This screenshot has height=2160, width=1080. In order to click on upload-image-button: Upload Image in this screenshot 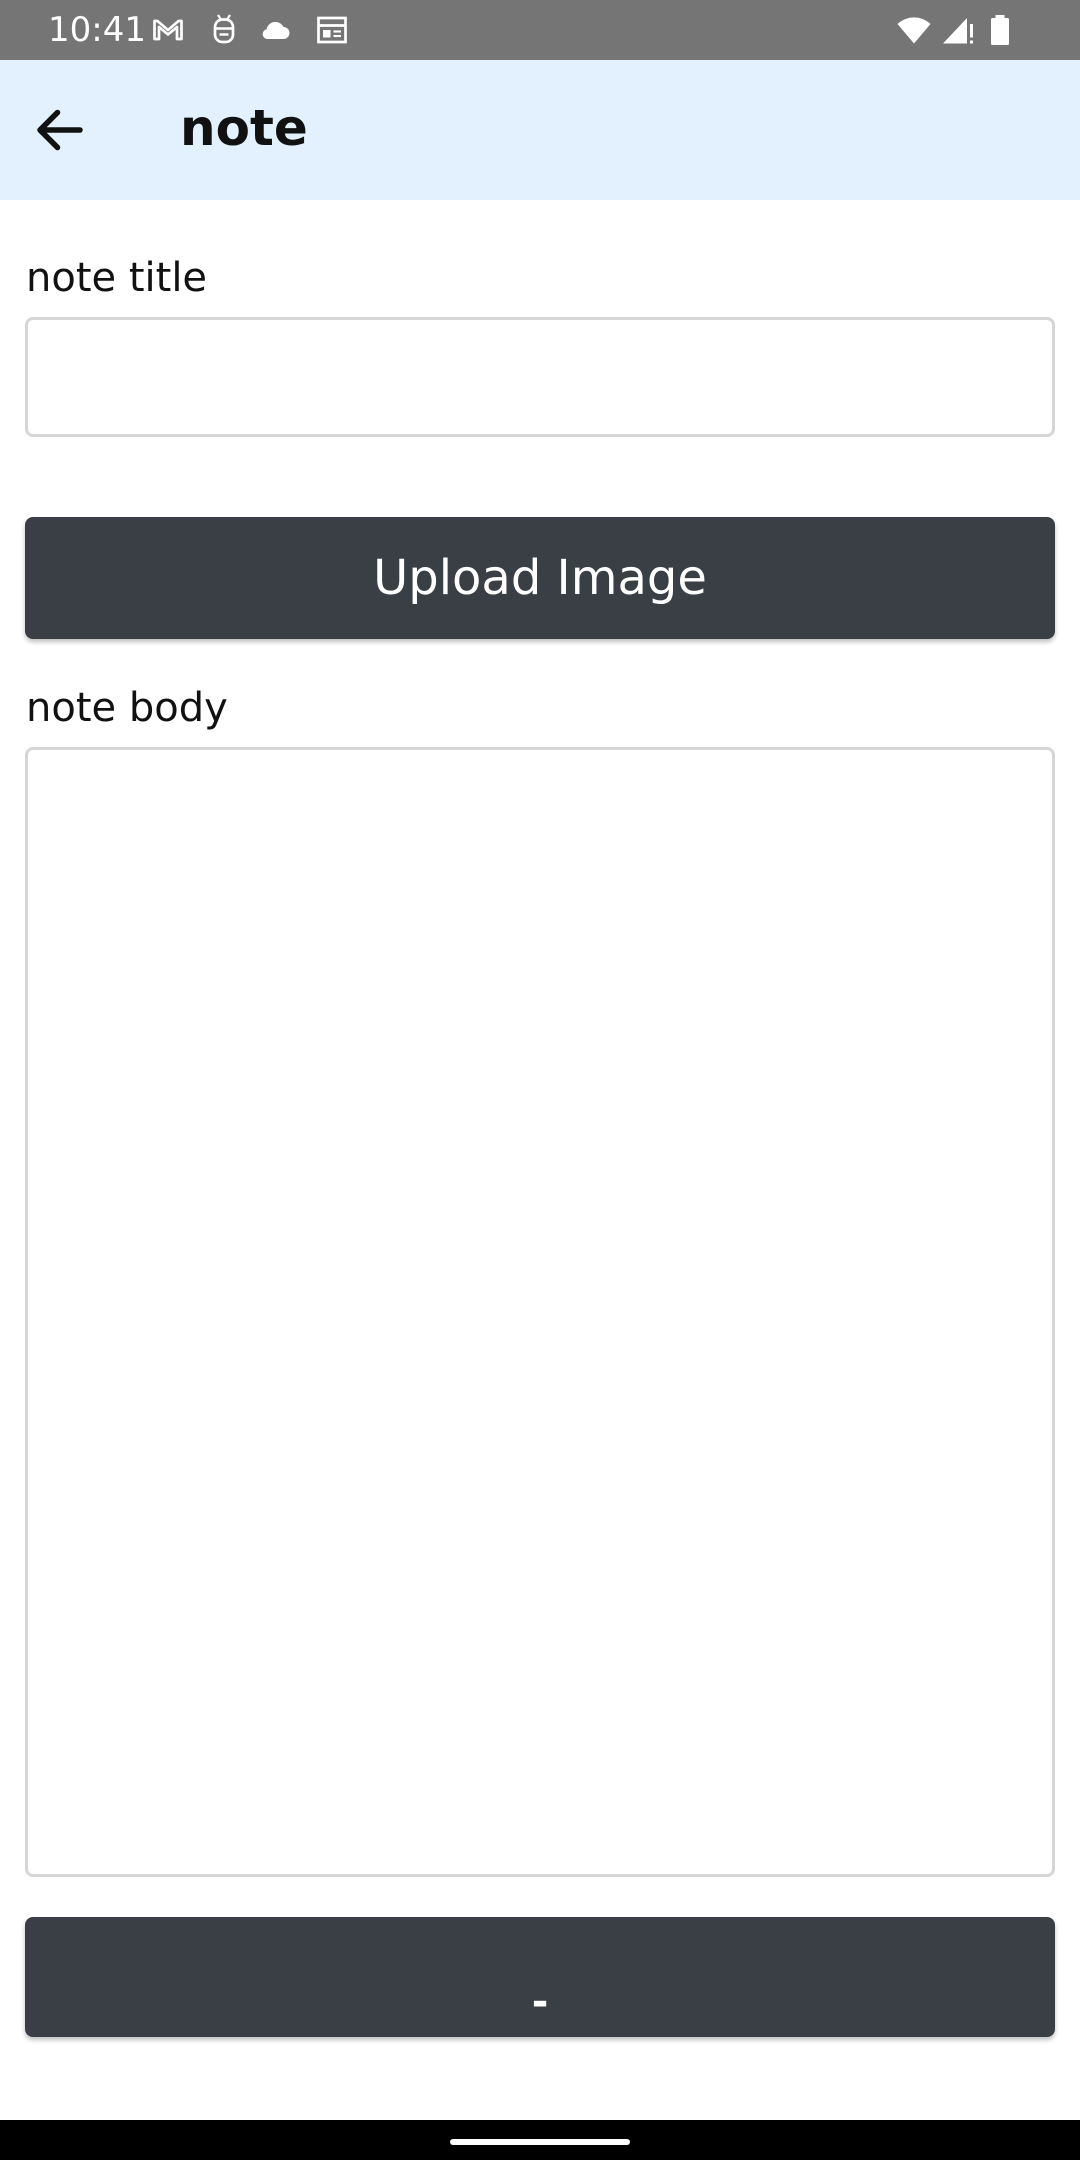, I will do `click(540, 578)`.